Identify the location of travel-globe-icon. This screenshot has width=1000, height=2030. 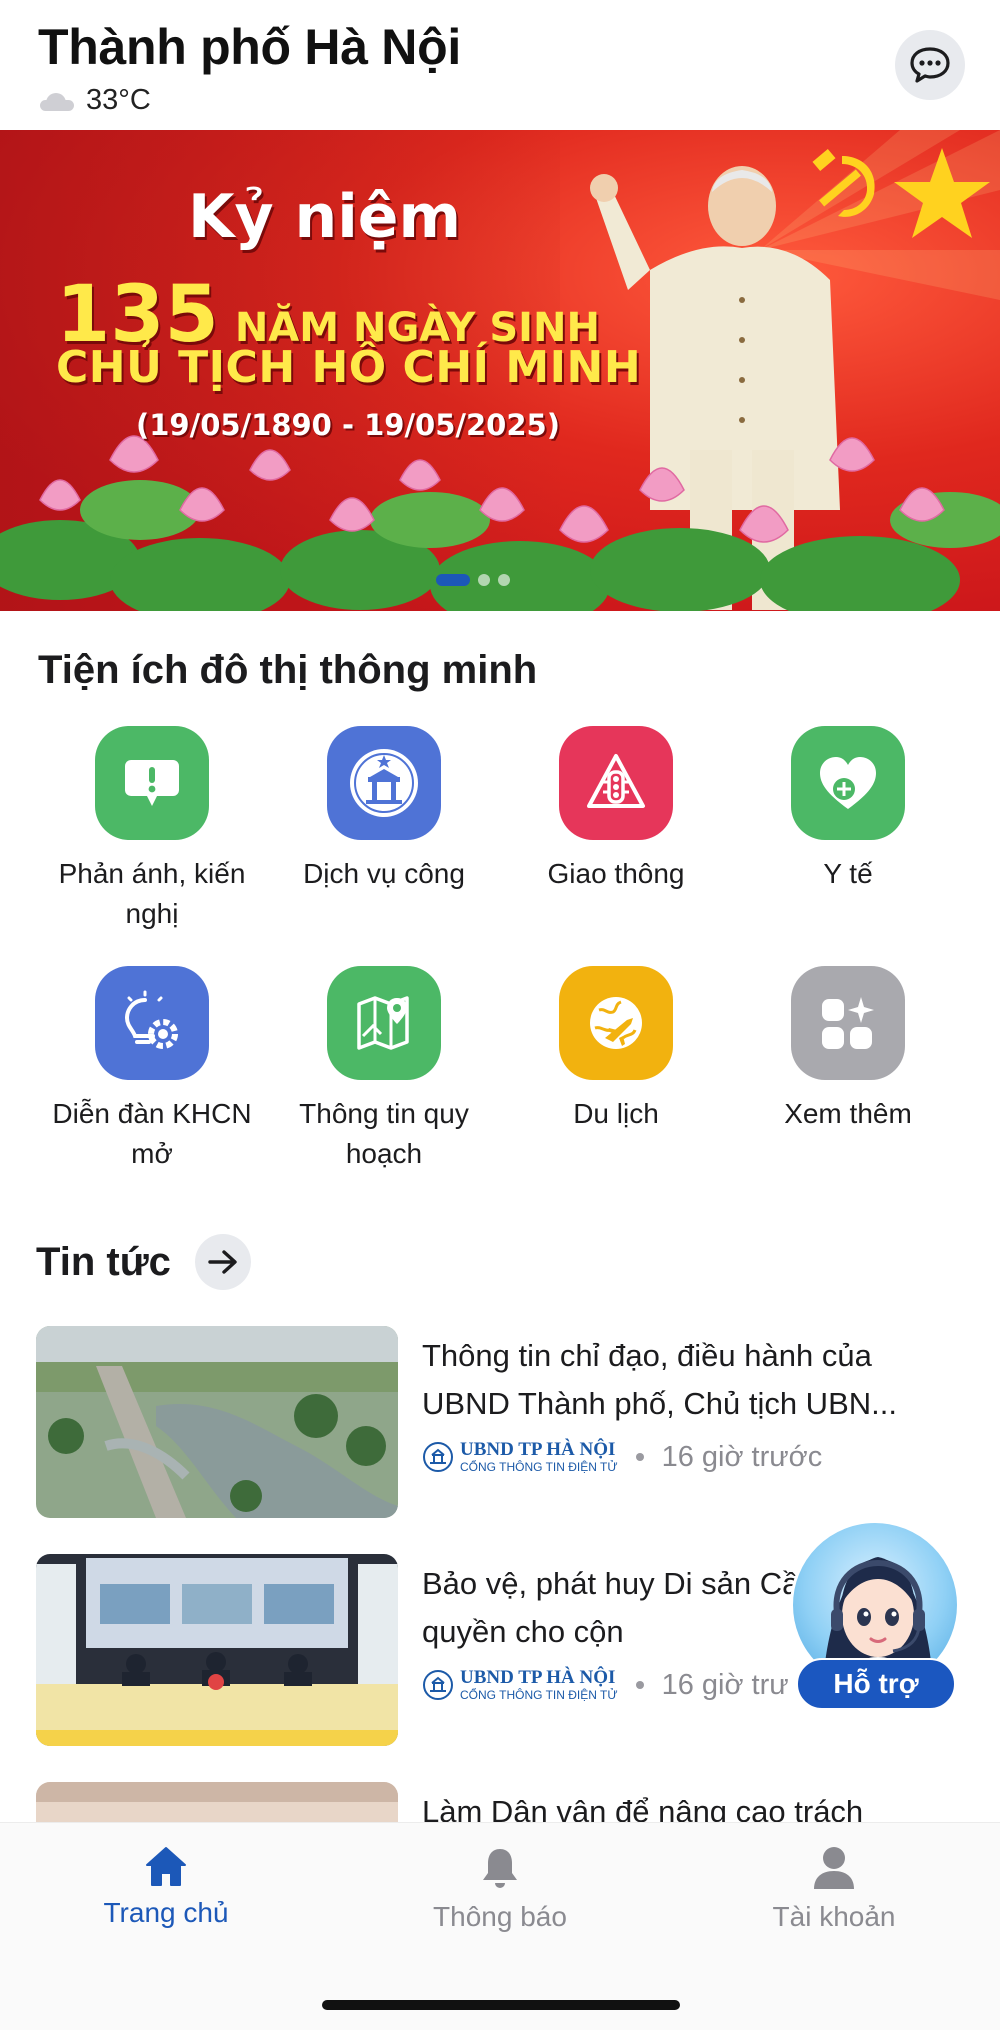
(616, 1023).